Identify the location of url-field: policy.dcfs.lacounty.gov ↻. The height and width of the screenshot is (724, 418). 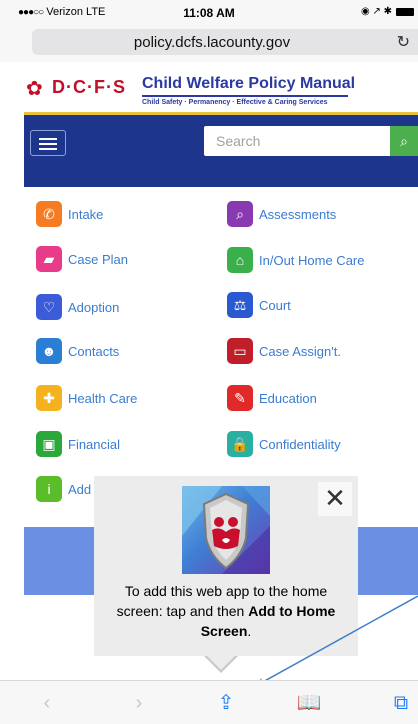
(225, 42).